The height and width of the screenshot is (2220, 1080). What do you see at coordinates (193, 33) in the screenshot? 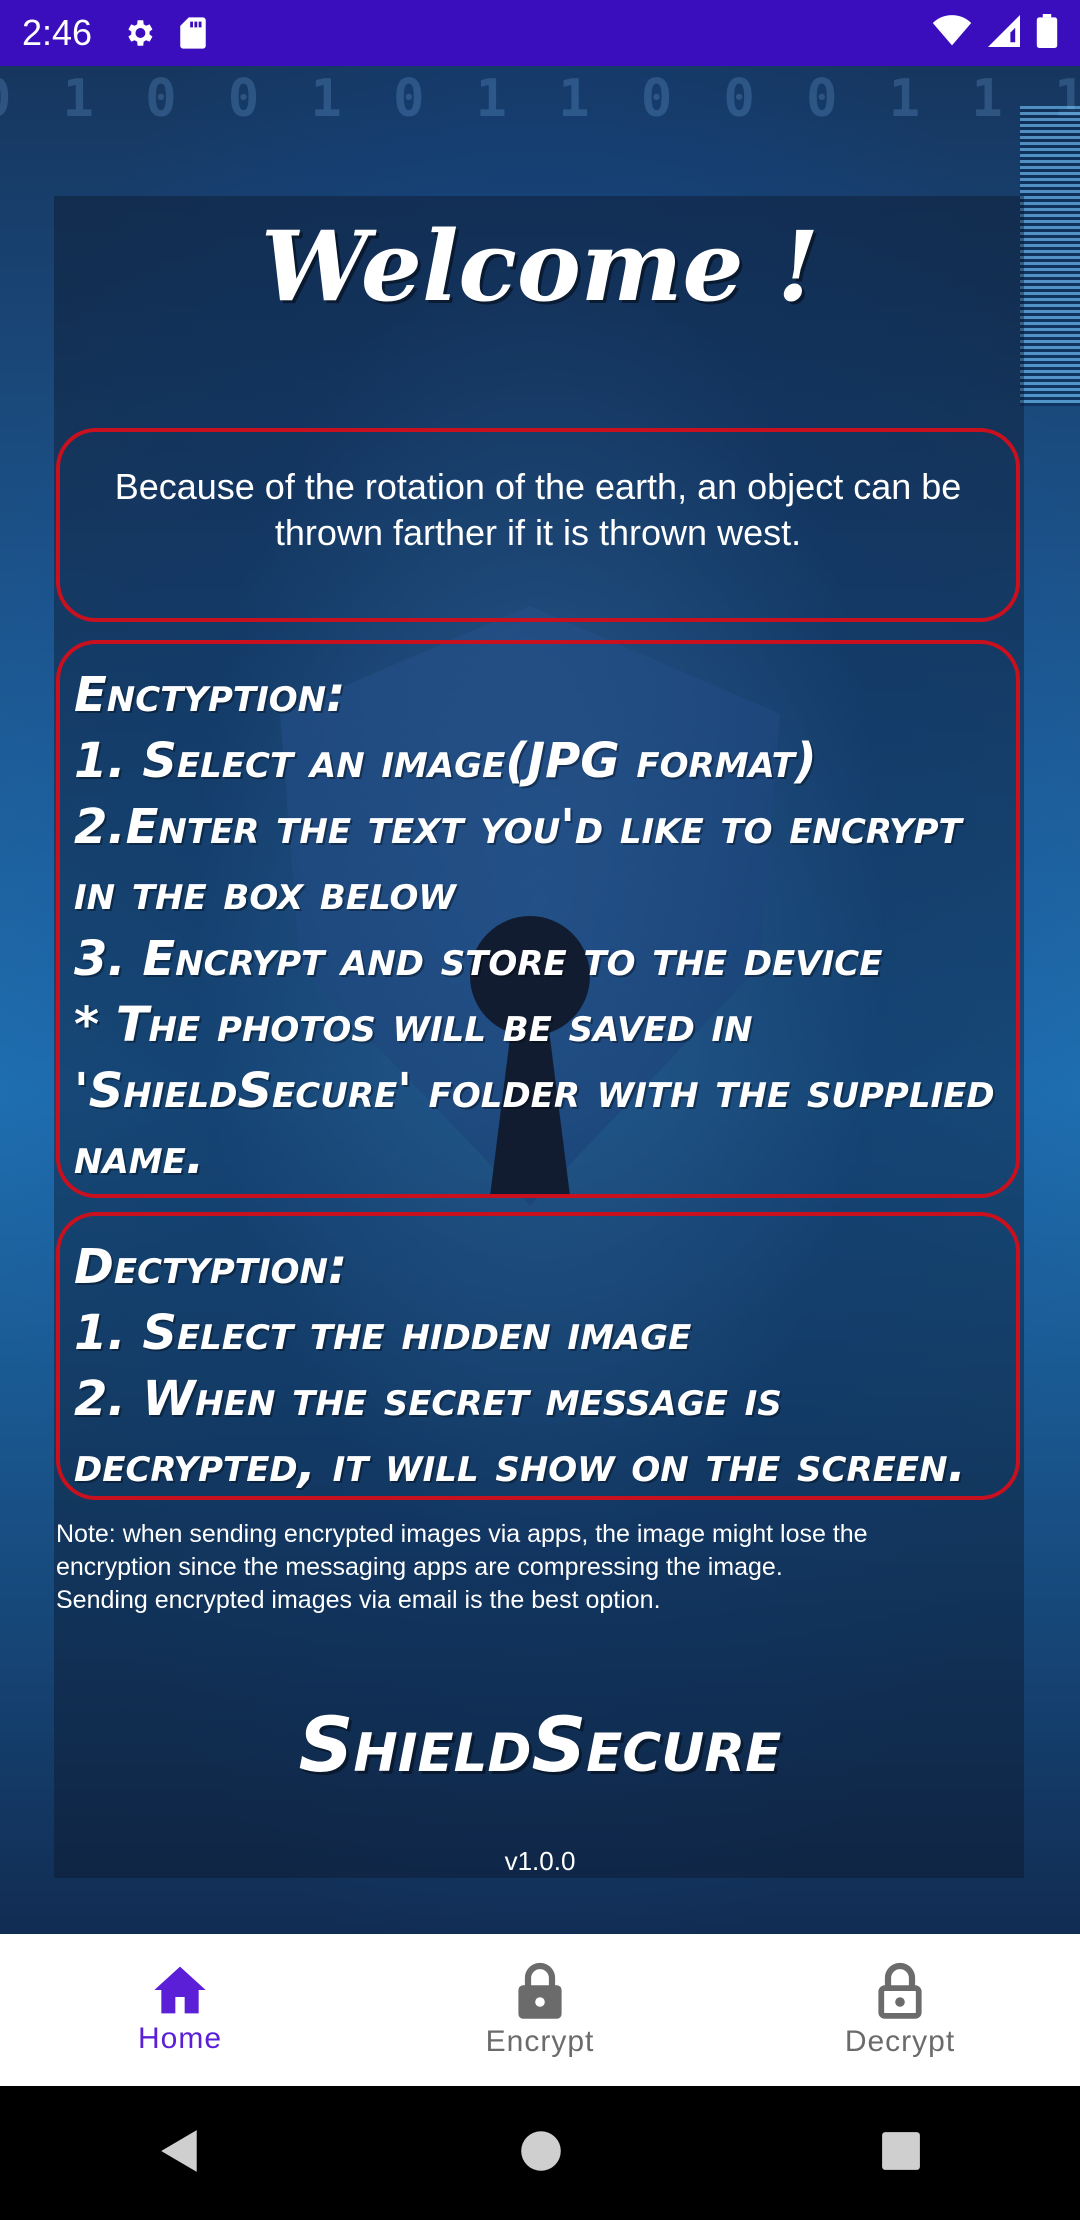
I see `sd-card-icon` at bounding box center [193, 33].